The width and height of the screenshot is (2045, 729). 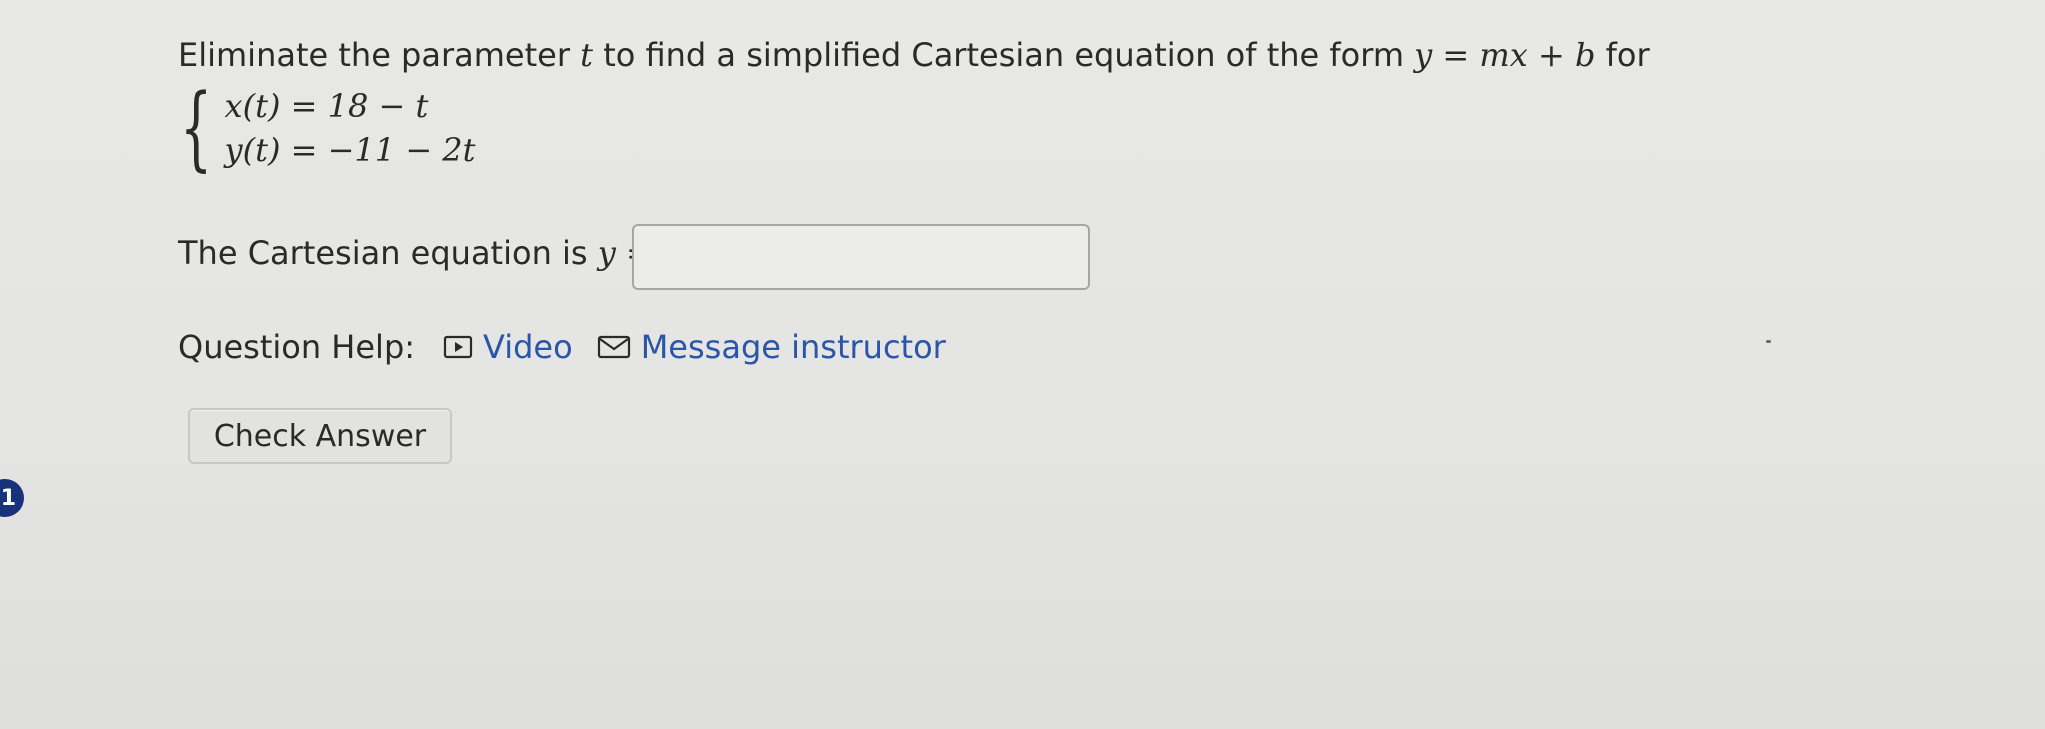 I want to click on parametric-system: { x(t) = 18 − t y(t) = −11 − 2t, so click(x=328, y=128).